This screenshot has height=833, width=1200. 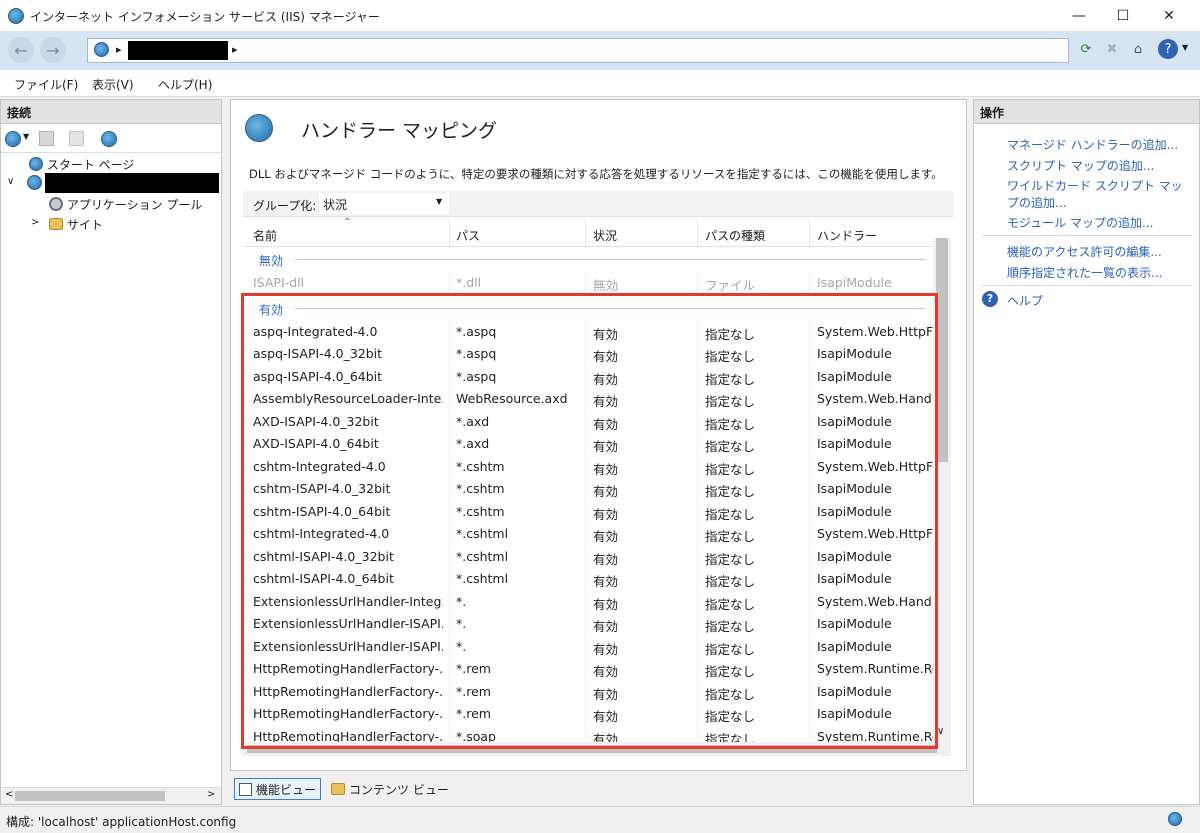 I want to click on home-icon: ⌂, so click(x=1138, y=49).